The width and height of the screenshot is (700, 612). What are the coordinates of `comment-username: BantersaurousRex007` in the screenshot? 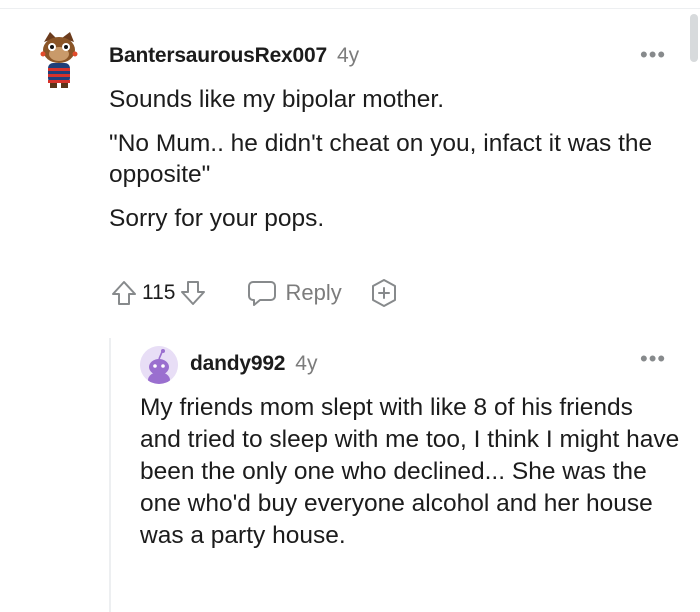 It's located at (218, 56).